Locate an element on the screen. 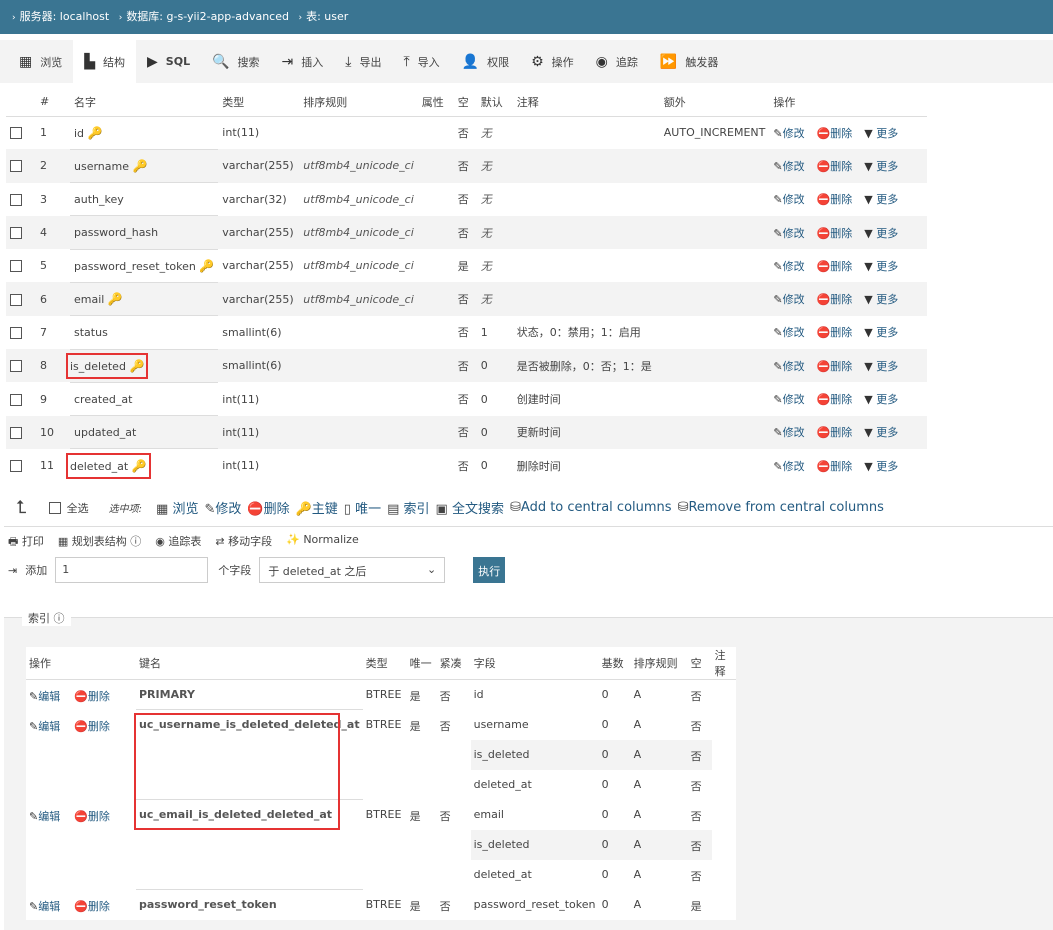 The width and height of the screenshot is (1053, 930). tab-1: ▙ 结构 is located at coordinates (105, 61).